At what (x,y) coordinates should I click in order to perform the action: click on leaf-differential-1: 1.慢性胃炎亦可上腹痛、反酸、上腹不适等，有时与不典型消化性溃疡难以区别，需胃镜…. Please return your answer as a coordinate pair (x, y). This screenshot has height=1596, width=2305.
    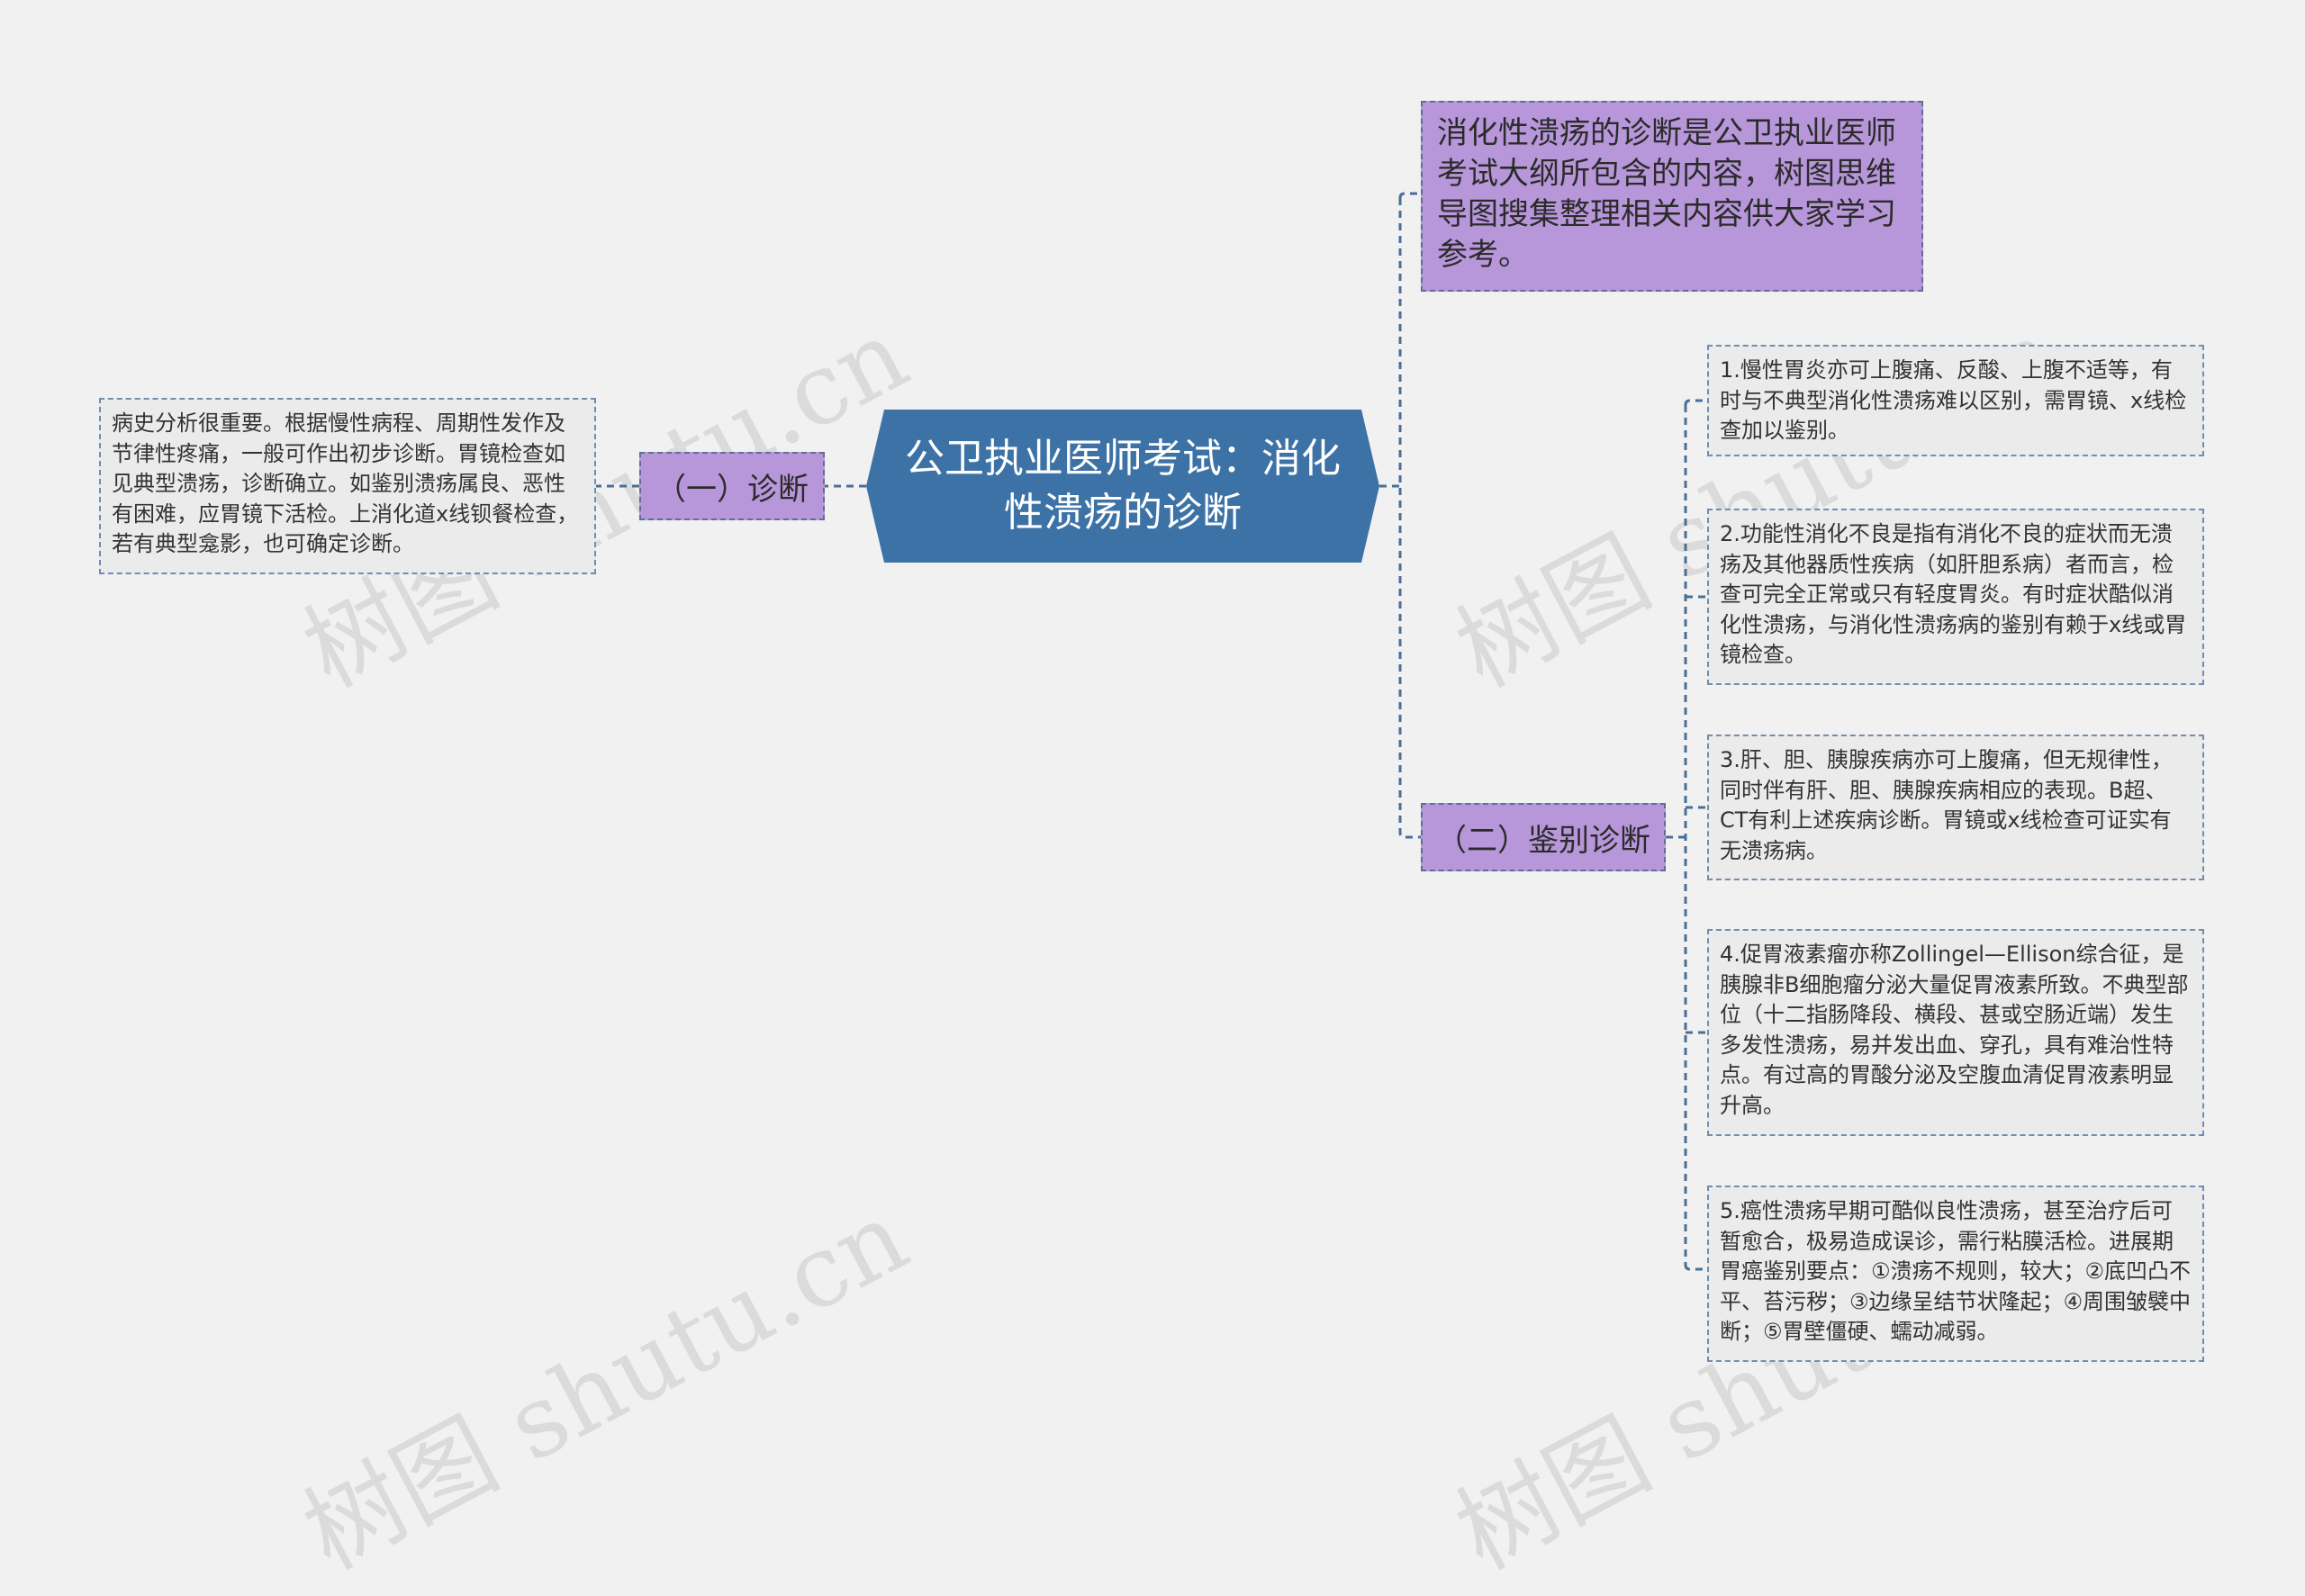
    Looking at the image, I should click on (1955, 400).